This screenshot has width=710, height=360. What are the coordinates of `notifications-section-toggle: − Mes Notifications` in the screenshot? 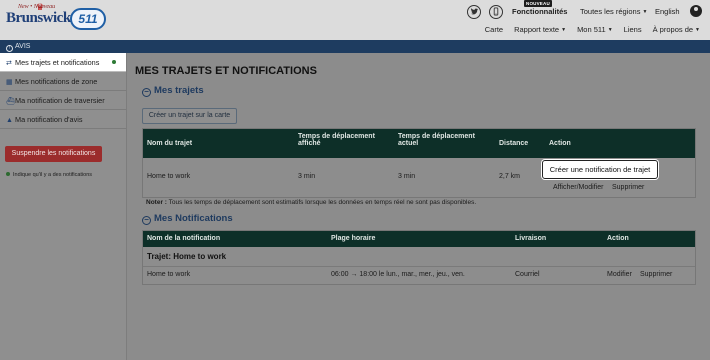 It's located at (187, 219).